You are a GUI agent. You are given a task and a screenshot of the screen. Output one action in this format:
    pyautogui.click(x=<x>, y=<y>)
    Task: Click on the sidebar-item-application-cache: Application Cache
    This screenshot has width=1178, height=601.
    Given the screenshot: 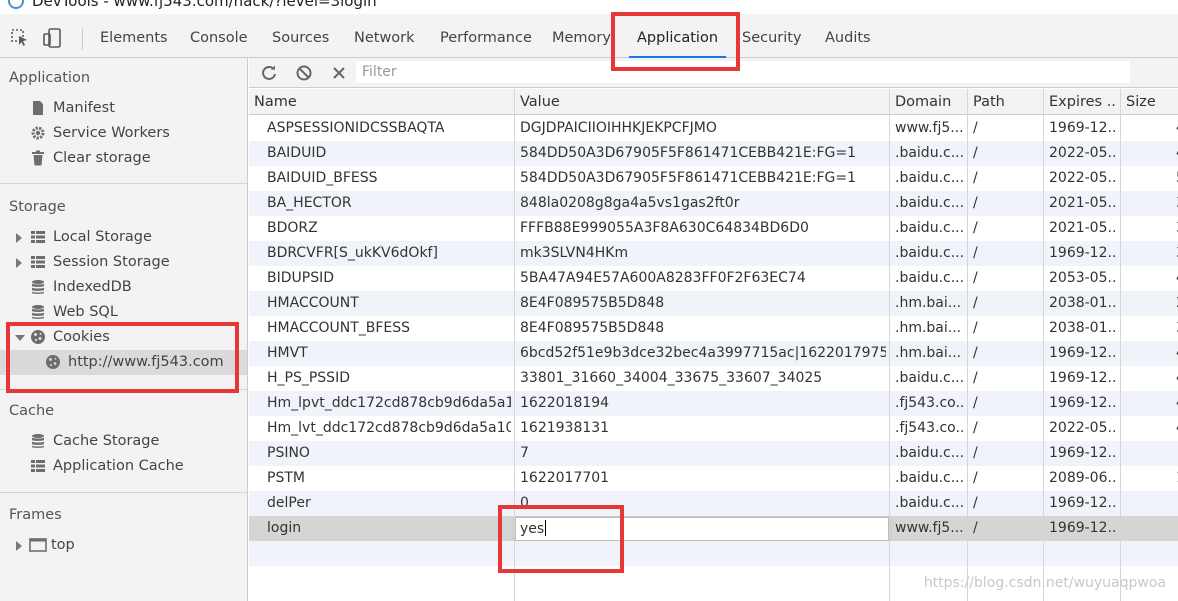 What is the action you would take?
    pyautogui.click(x=123, y=466)
    